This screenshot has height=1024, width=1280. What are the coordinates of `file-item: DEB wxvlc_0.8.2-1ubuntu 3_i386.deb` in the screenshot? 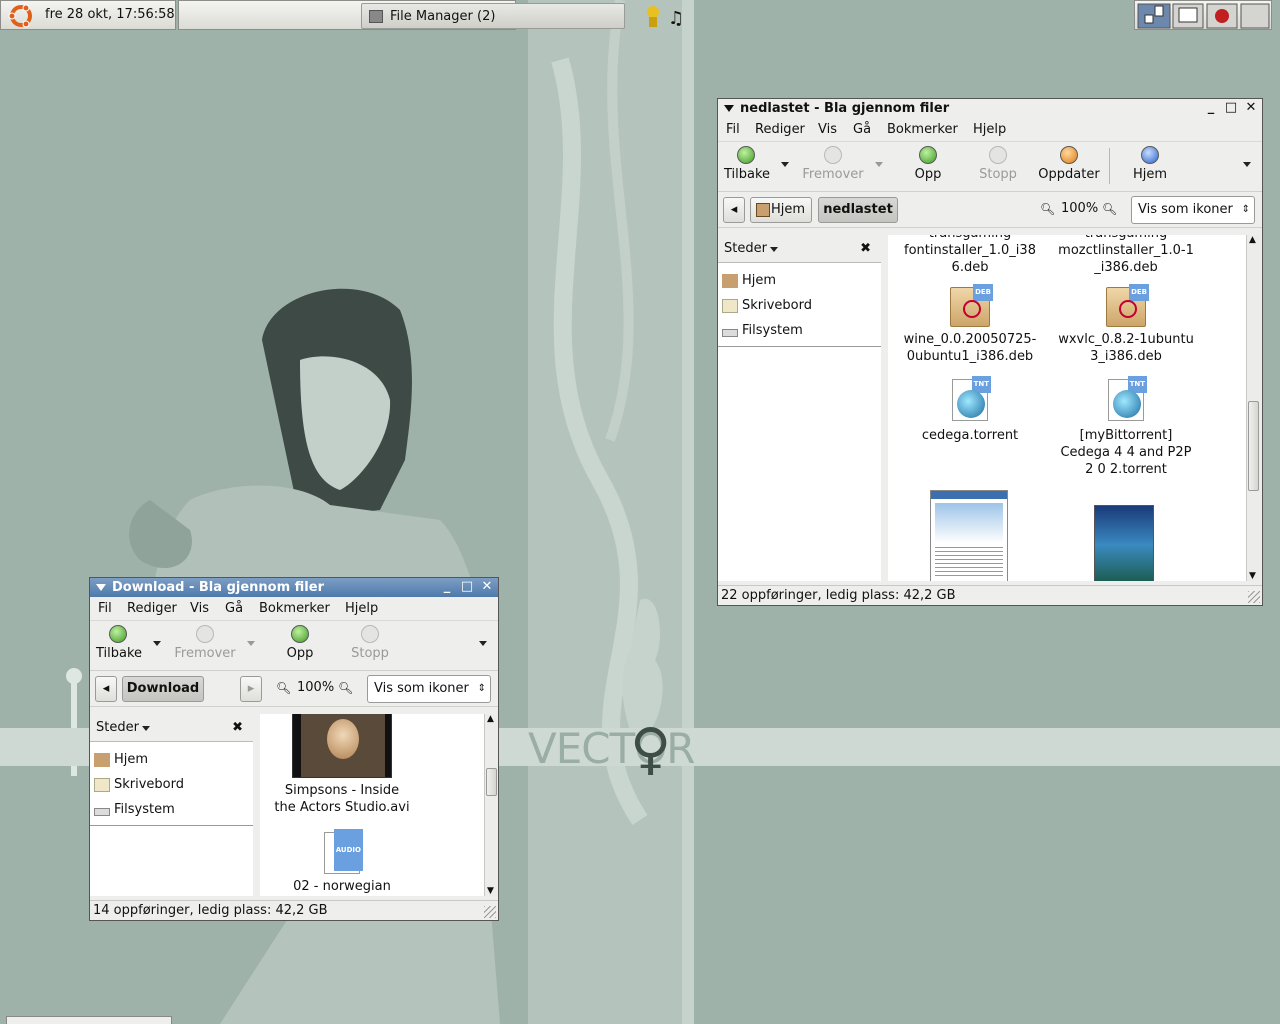 It's located at (1126, 324).